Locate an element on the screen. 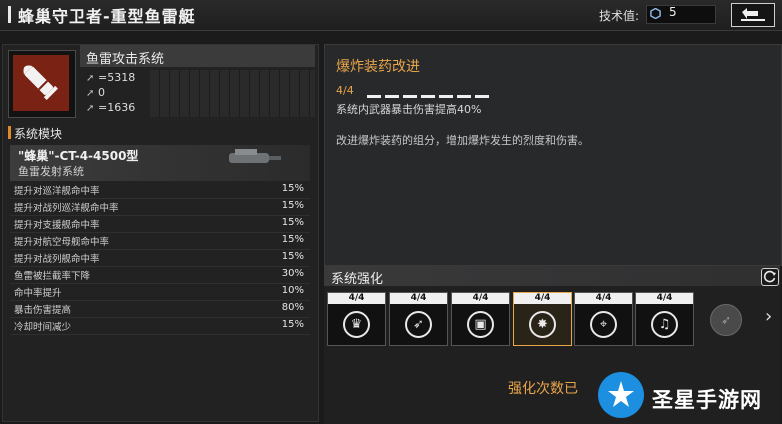 This screenshot has height=424, width=782. torpedo-launcher-image is located at coordinates (255, 156).